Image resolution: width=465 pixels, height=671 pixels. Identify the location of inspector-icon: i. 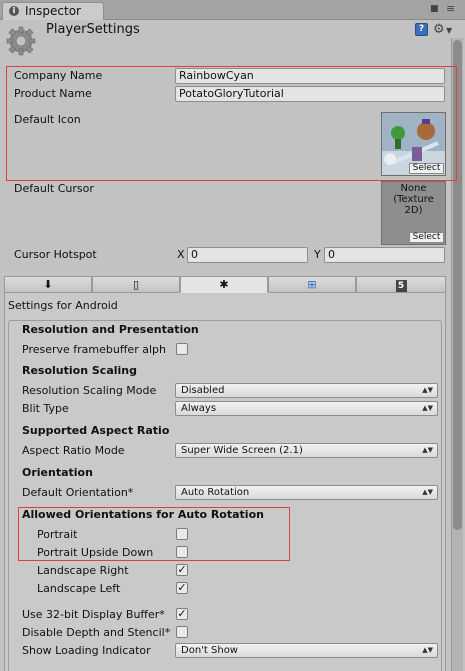
(14, 11).